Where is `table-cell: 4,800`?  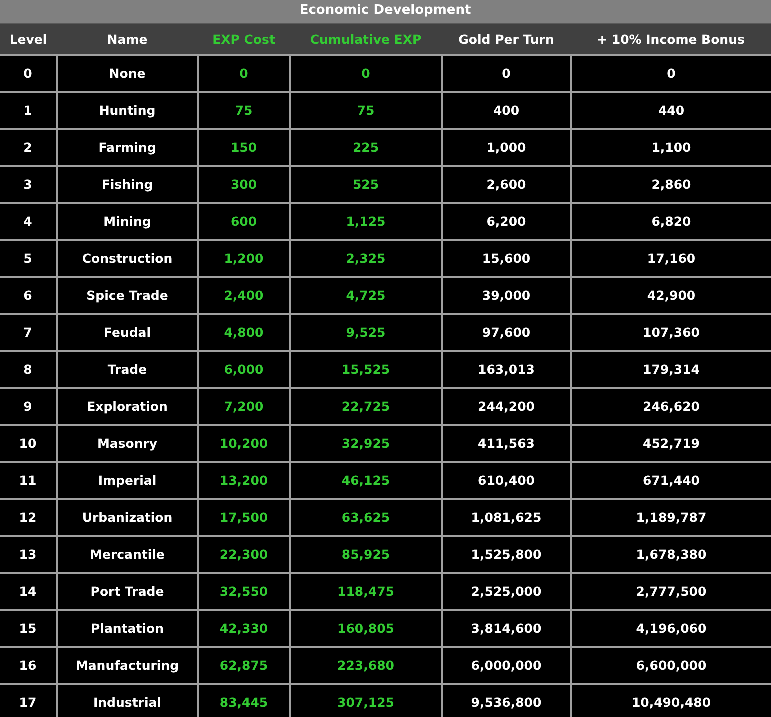
table-cell: 4,800 is located at coordinates (244, 332).